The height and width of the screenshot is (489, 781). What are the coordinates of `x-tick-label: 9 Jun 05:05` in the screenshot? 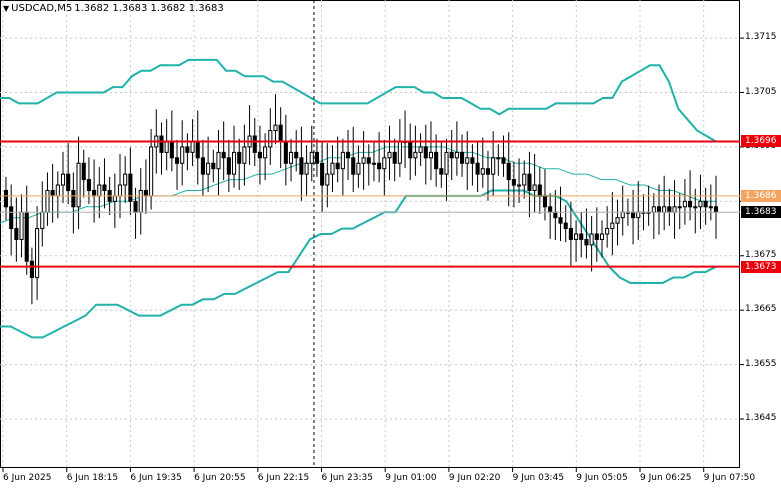 It's located at (602, 478).